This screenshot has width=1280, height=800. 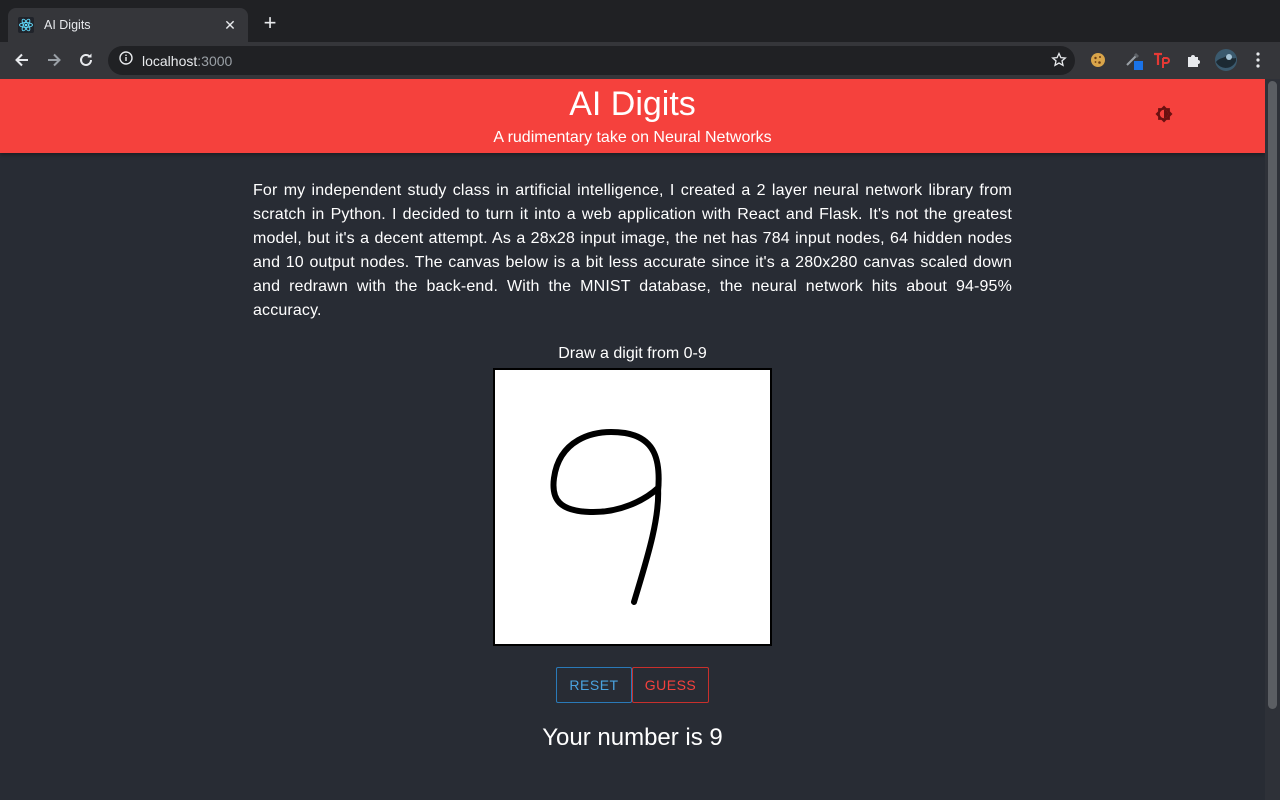 I want to click on page-scrollbar, so click(x=1272, y=439).